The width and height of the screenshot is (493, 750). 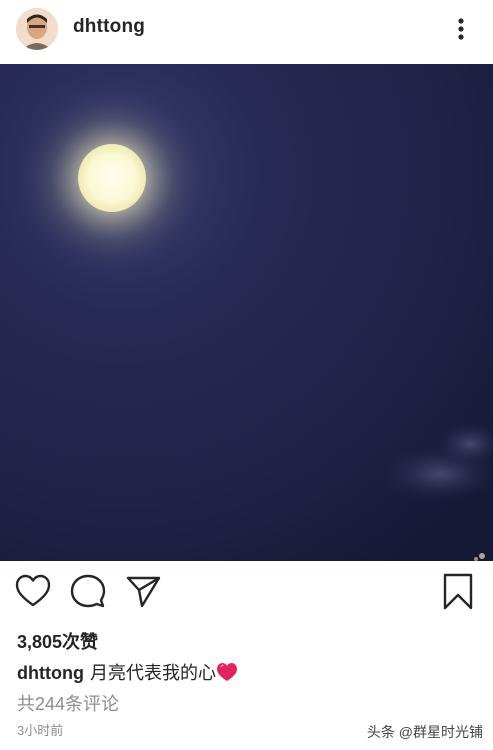 I want to click on view-comments-link: 共244条评论, so click(x=68, y=703).